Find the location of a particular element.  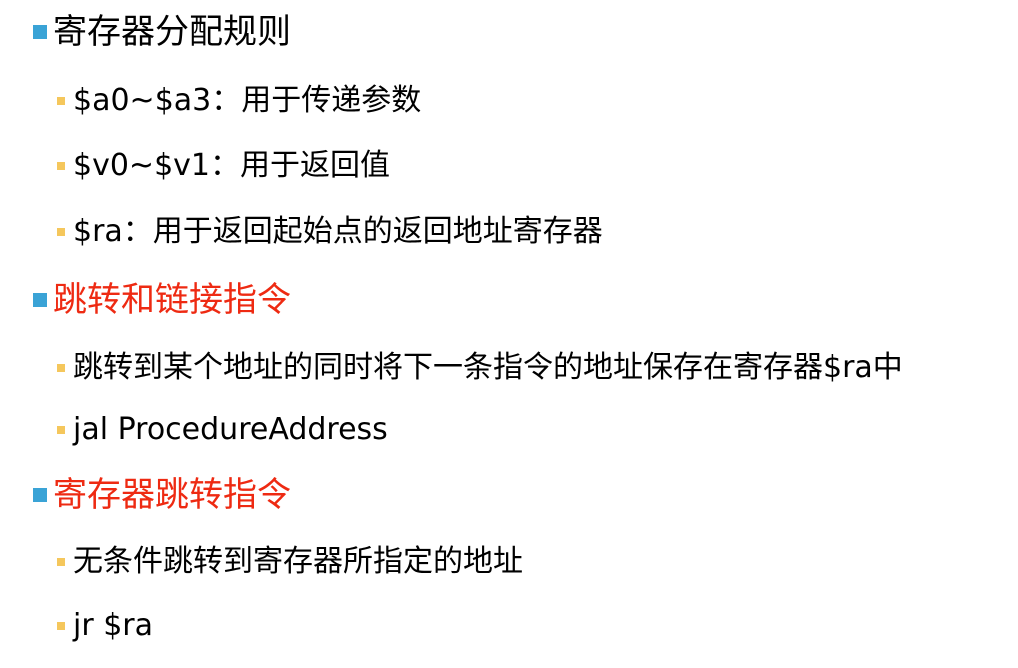

list-item-text: $ra：用于返回起始点的返回地址寄存器 is located at coordinates (338, 231).